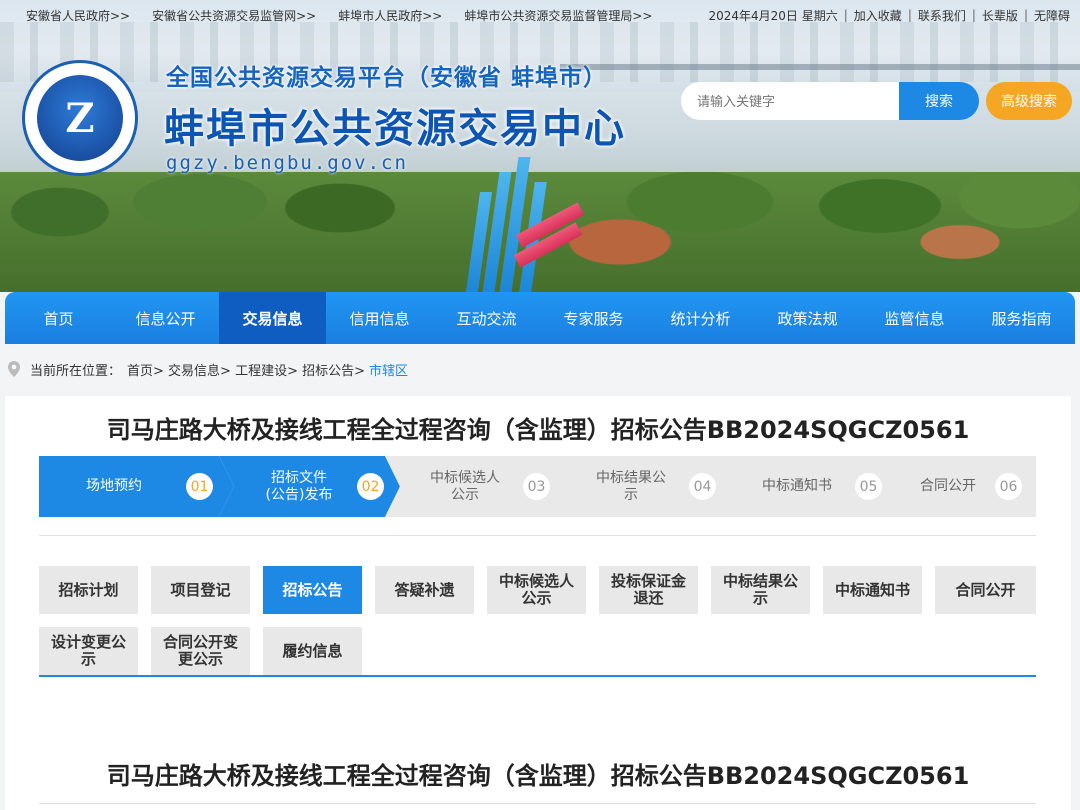 The height and width of the screenshot is (810, 1080). Describe the element at coordinates (78, 15) in the screenshot. I see `link-anhui-gov: 安徽省人民政府>>` at that location.